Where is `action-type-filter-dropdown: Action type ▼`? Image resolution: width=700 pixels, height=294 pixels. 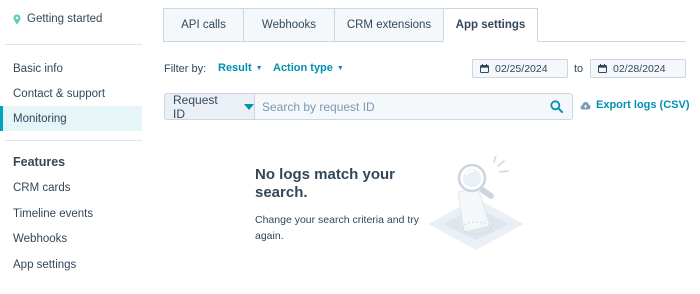
action-type-filter-dropdown: Action type ▼ is located at coordinates (308, 68).